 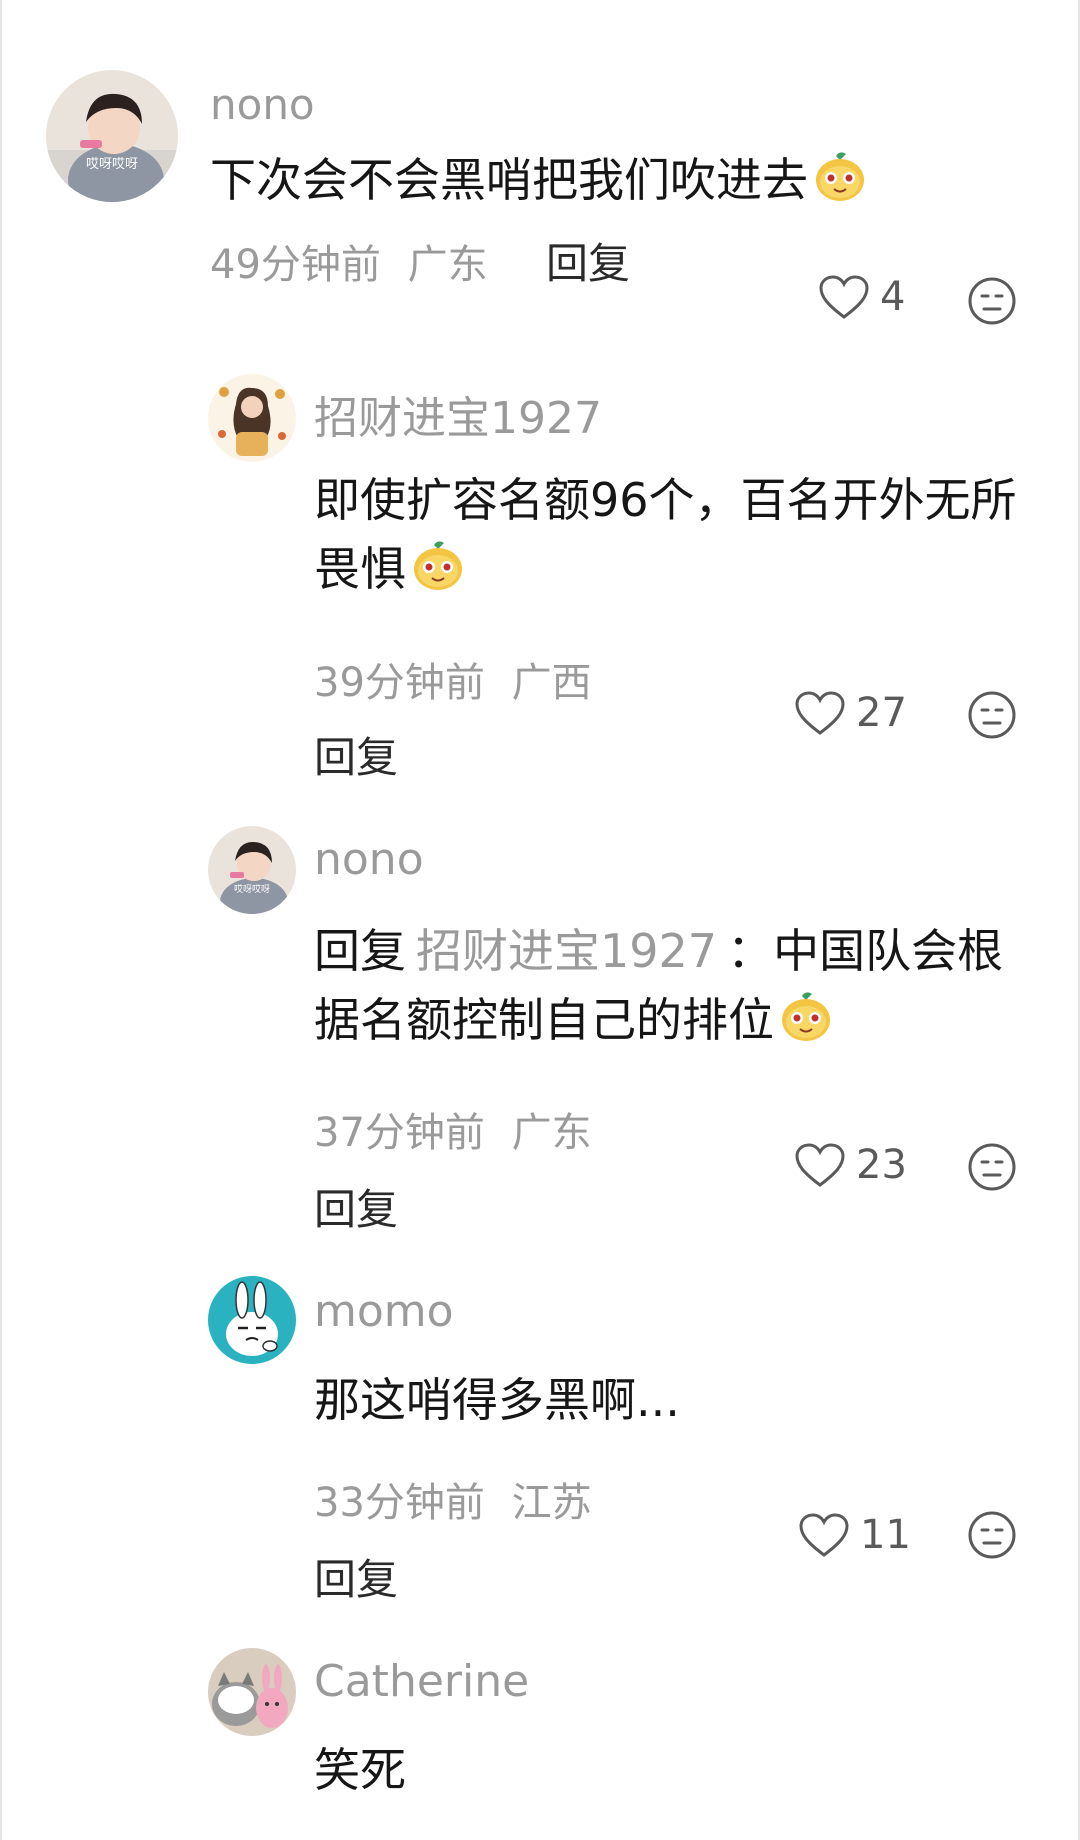 What do you see at coordinates (384, 1311) in the screenshot?
I see `comment-username: momo` at bounding box center [384, 1311].